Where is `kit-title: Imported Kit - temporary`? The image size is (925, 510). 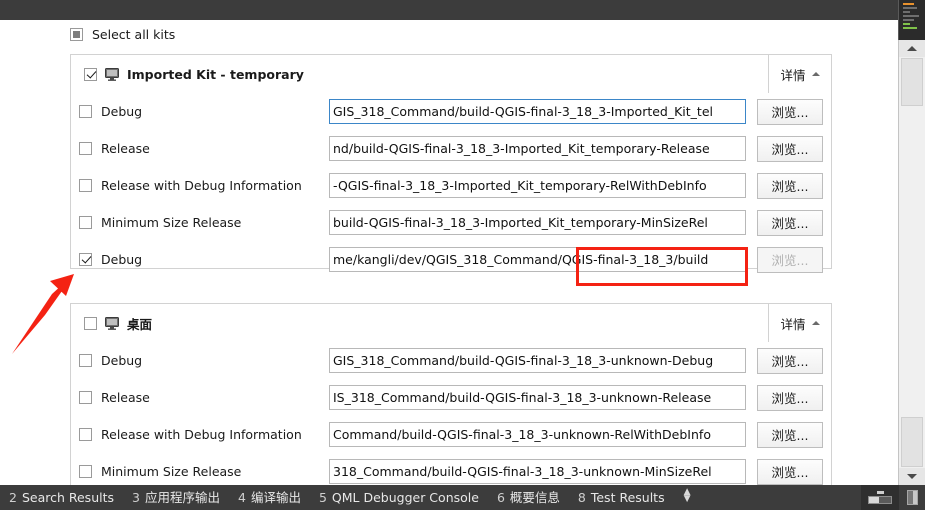
kit-title: Imported Kit - temporary is located at coordinates (194, 74).